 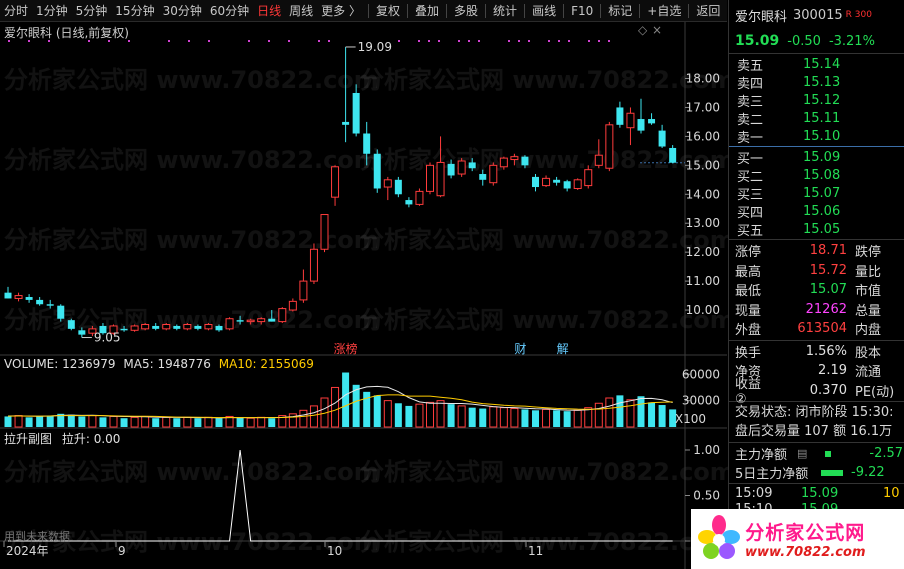 I want to click on period-tab-2: 5分钟, so click(x=92, y=11).